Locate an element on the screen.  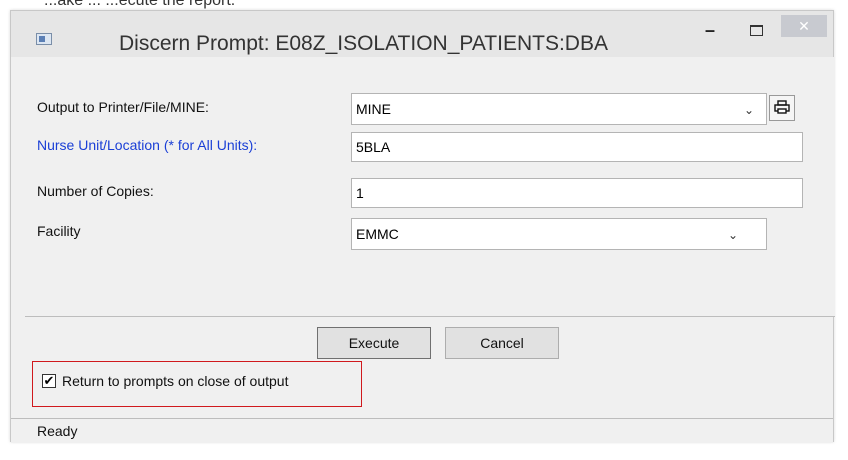
printer-icon is located at coordinates (782, 107).